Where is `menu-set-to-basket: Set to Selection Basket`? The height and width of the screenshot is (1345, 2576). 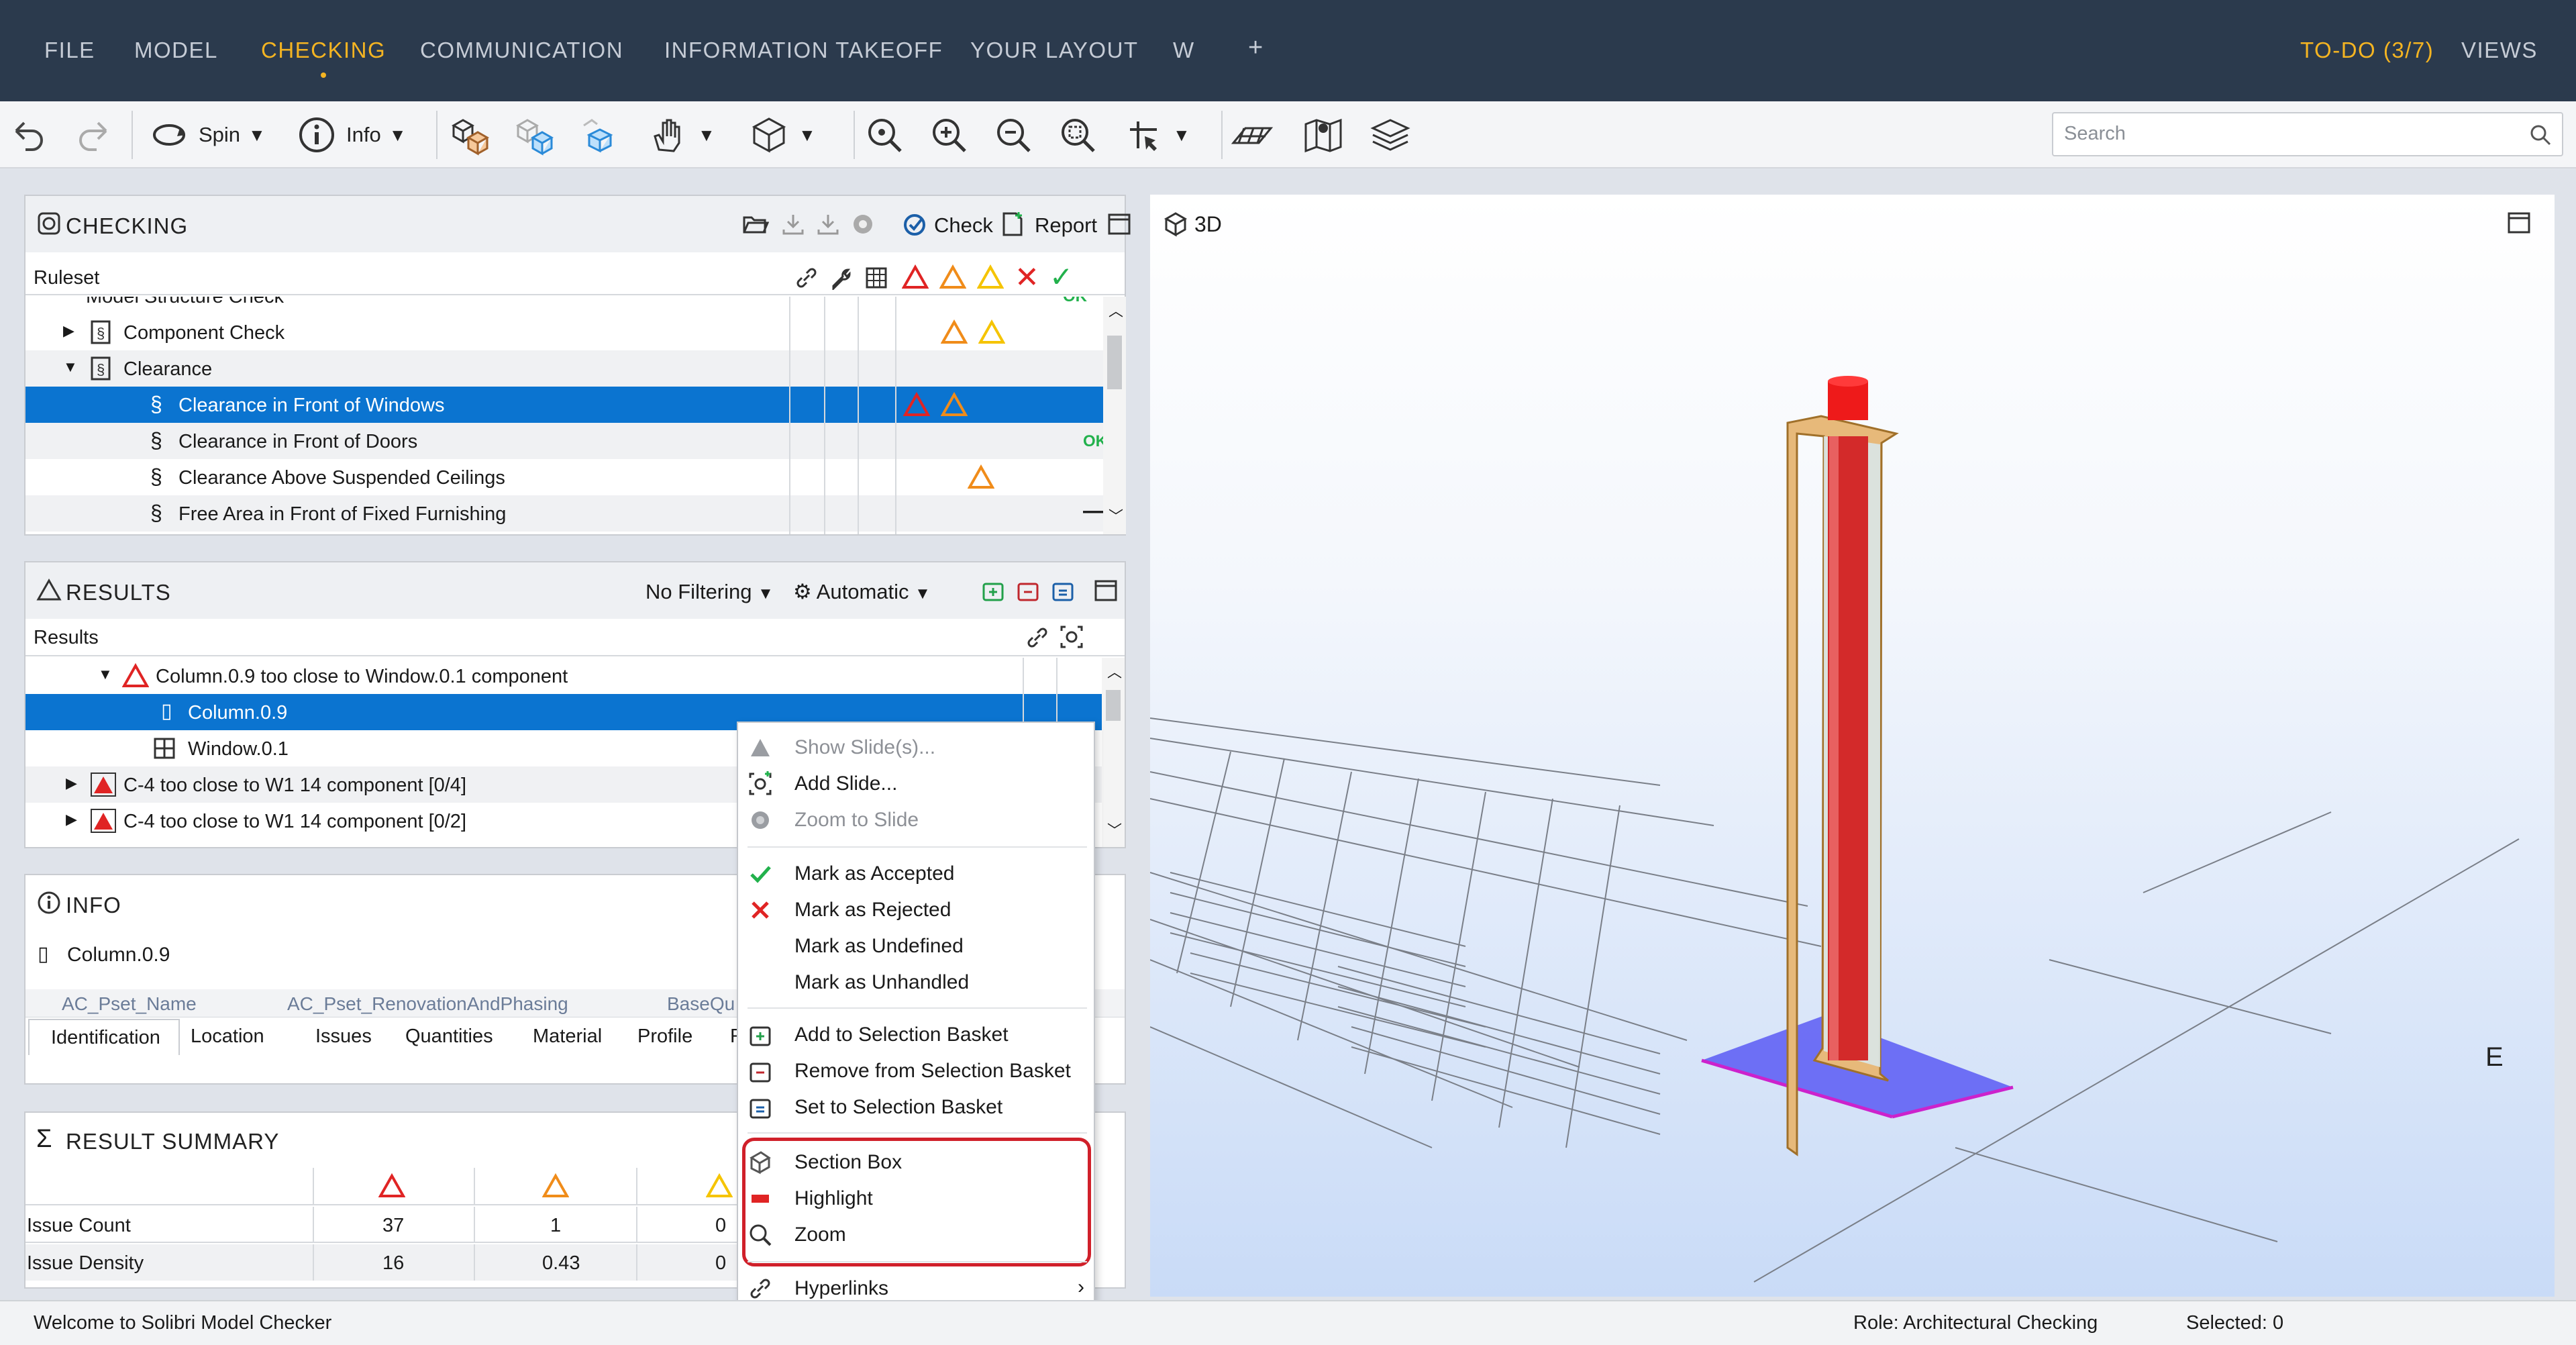 menu-set-to-basket: Set to Selection Basket is located at coordinates (916, 1107).